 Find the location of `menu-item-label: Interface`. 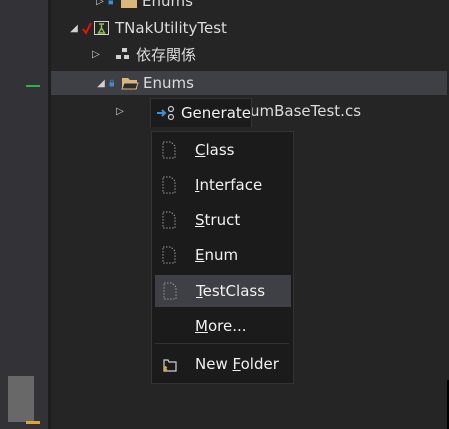

menu-item-label: Interface is located at coordinates (229, 185).